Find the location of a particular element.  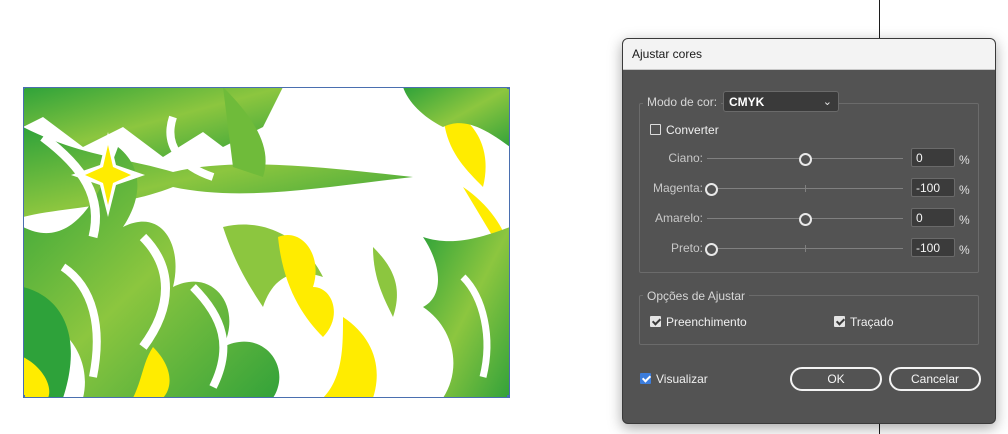

magenta-slider-handle is located at coordinates (711, 189).